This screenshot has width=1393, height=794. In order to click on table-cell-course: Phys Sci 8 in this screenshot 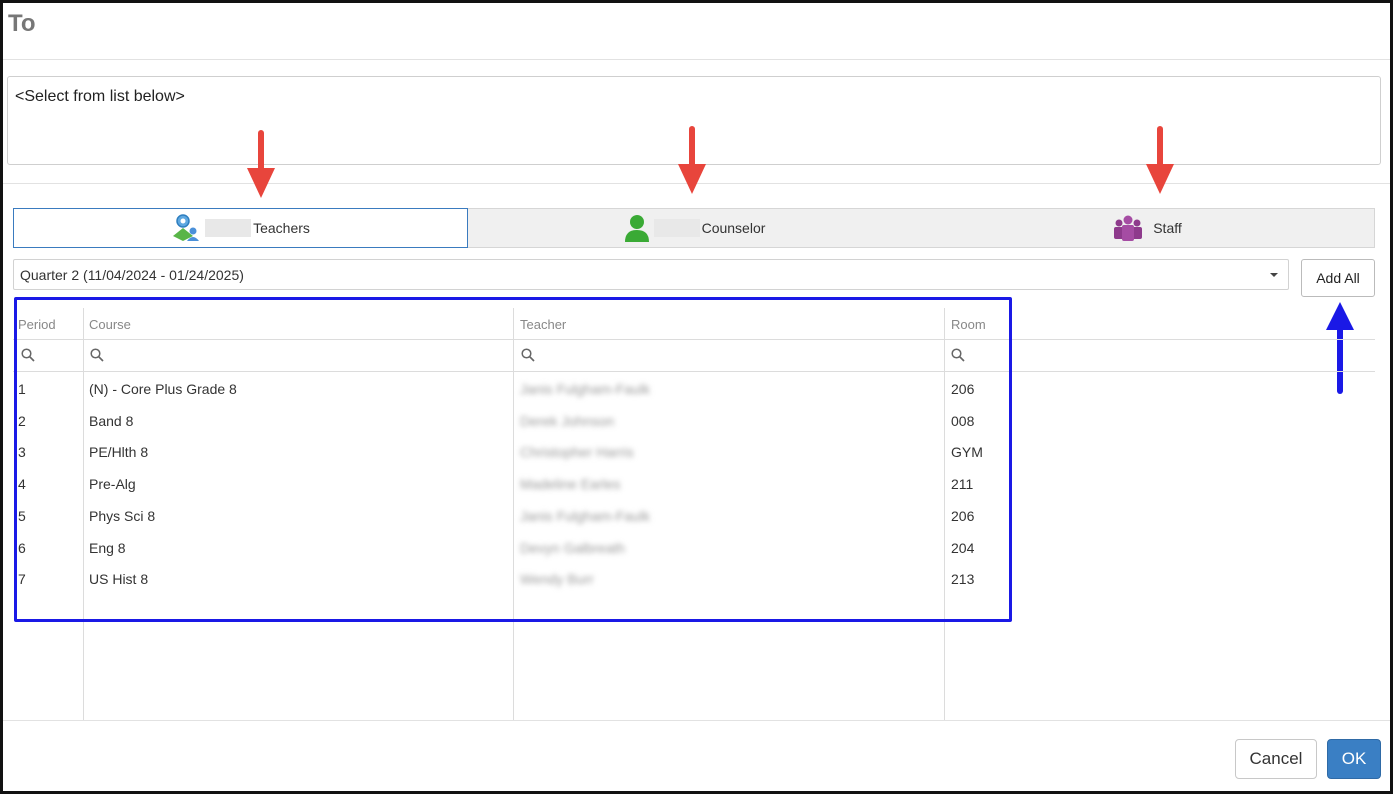, I will do `click(122, 516)`.